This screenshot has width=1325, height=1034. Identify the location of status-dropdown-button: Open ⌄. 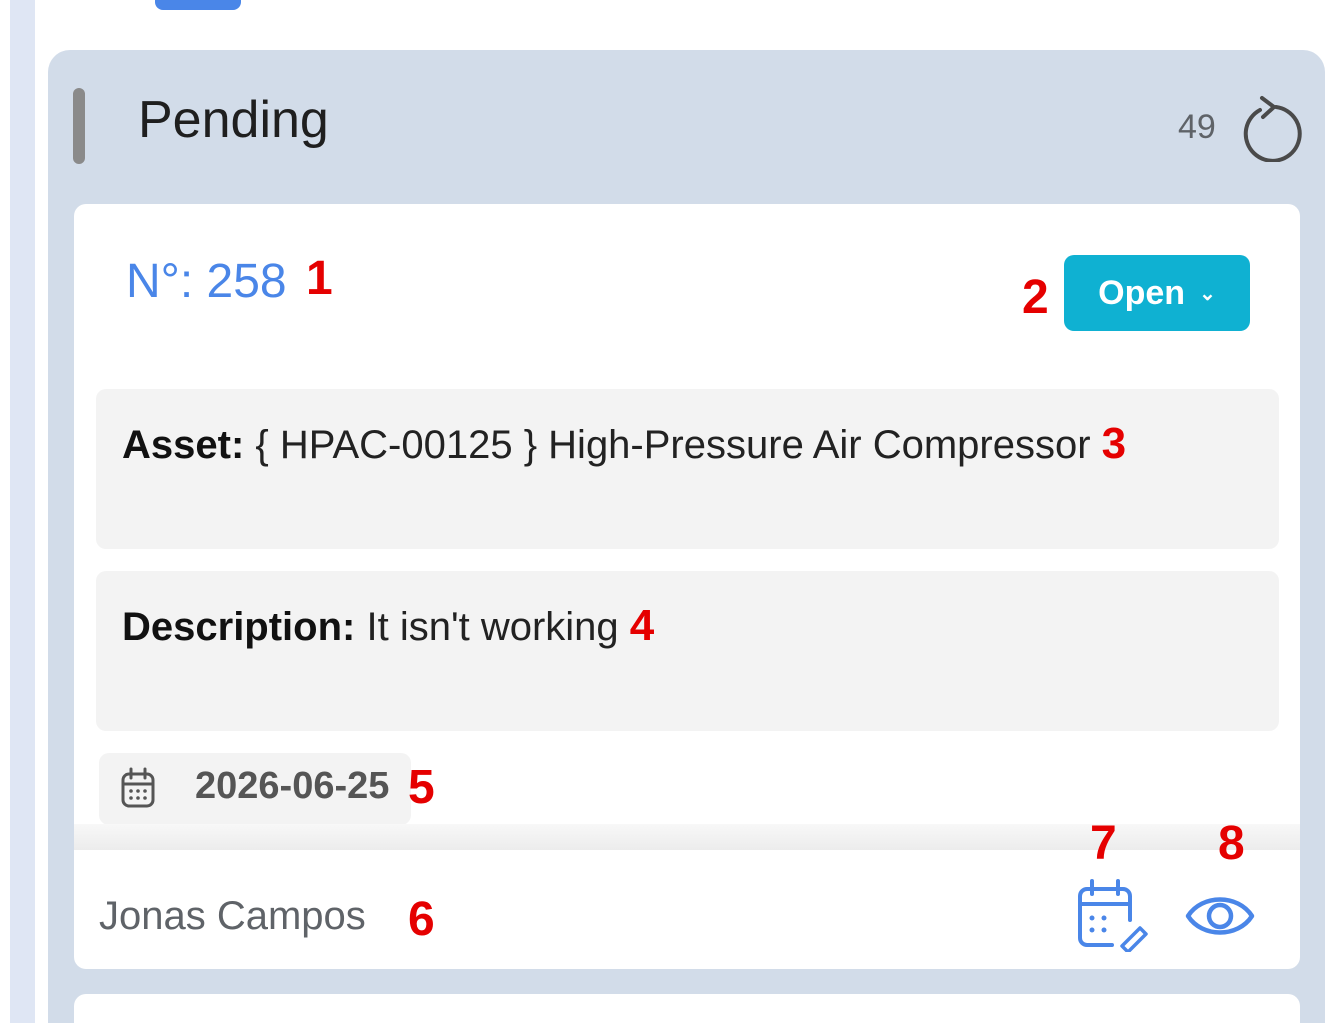
(1157, 293).